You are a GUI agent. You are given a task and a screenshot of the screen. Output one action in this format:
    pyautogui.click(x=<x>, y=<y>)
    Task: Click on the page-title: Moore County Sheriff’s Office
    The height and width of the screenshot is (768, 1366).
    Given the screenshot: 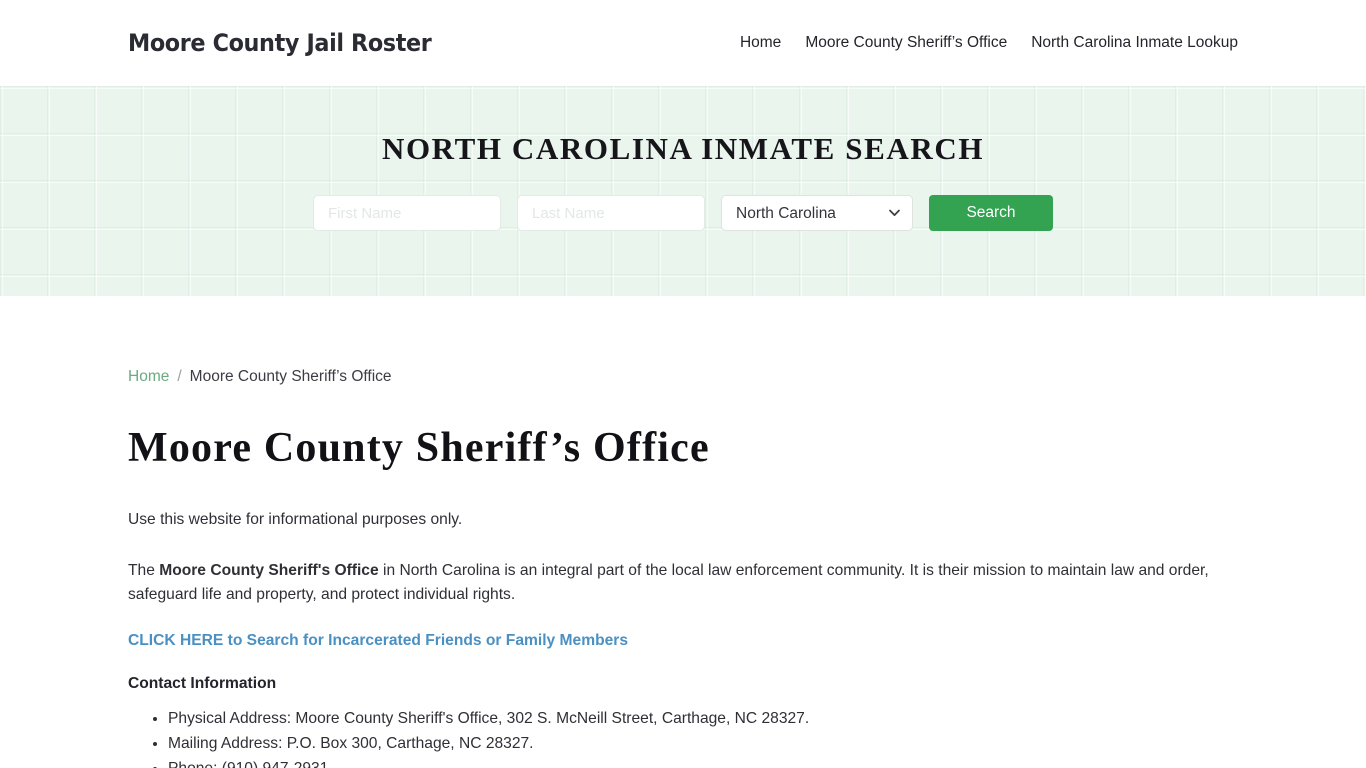 What is the action you would take?
    pyautogui.click(x=419, y=448)
    